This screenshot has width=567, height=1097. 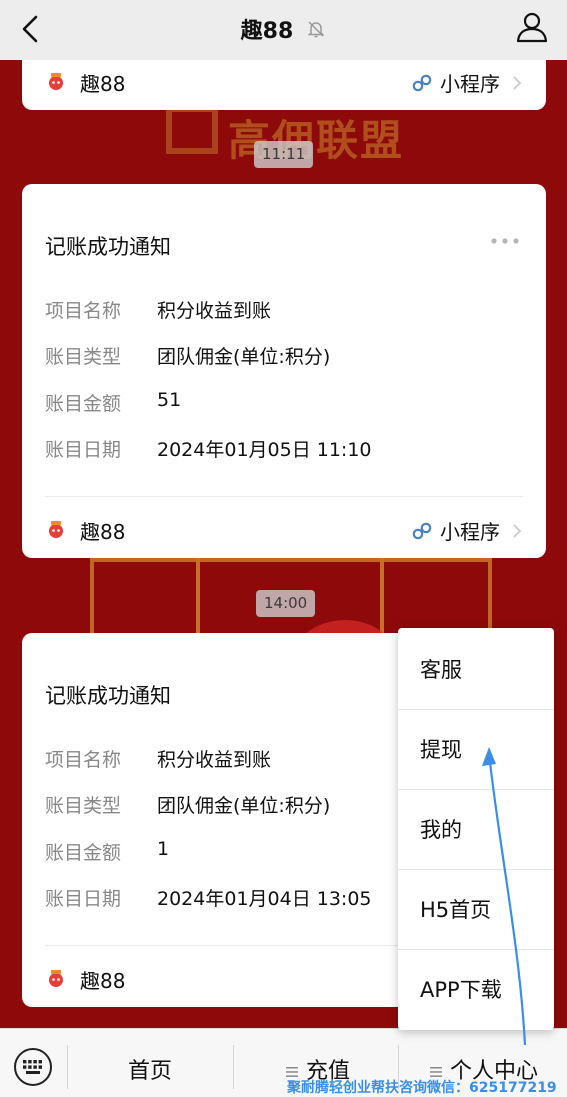 I want to click on navigation-bar: 趣88, so click(x=283, y=30).